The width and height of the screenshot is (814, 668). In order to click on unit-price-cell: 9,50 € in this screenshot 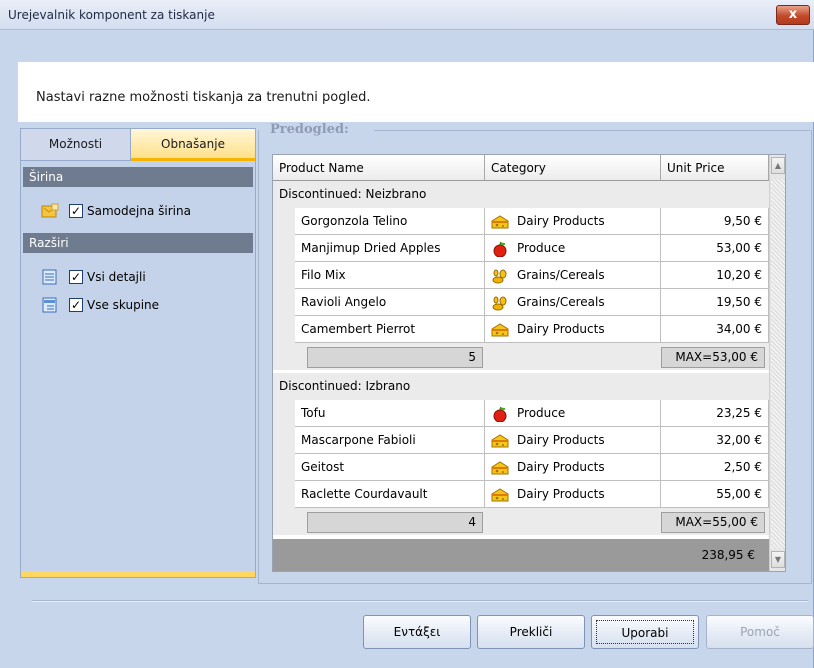, I will do `click(715, 221)`.